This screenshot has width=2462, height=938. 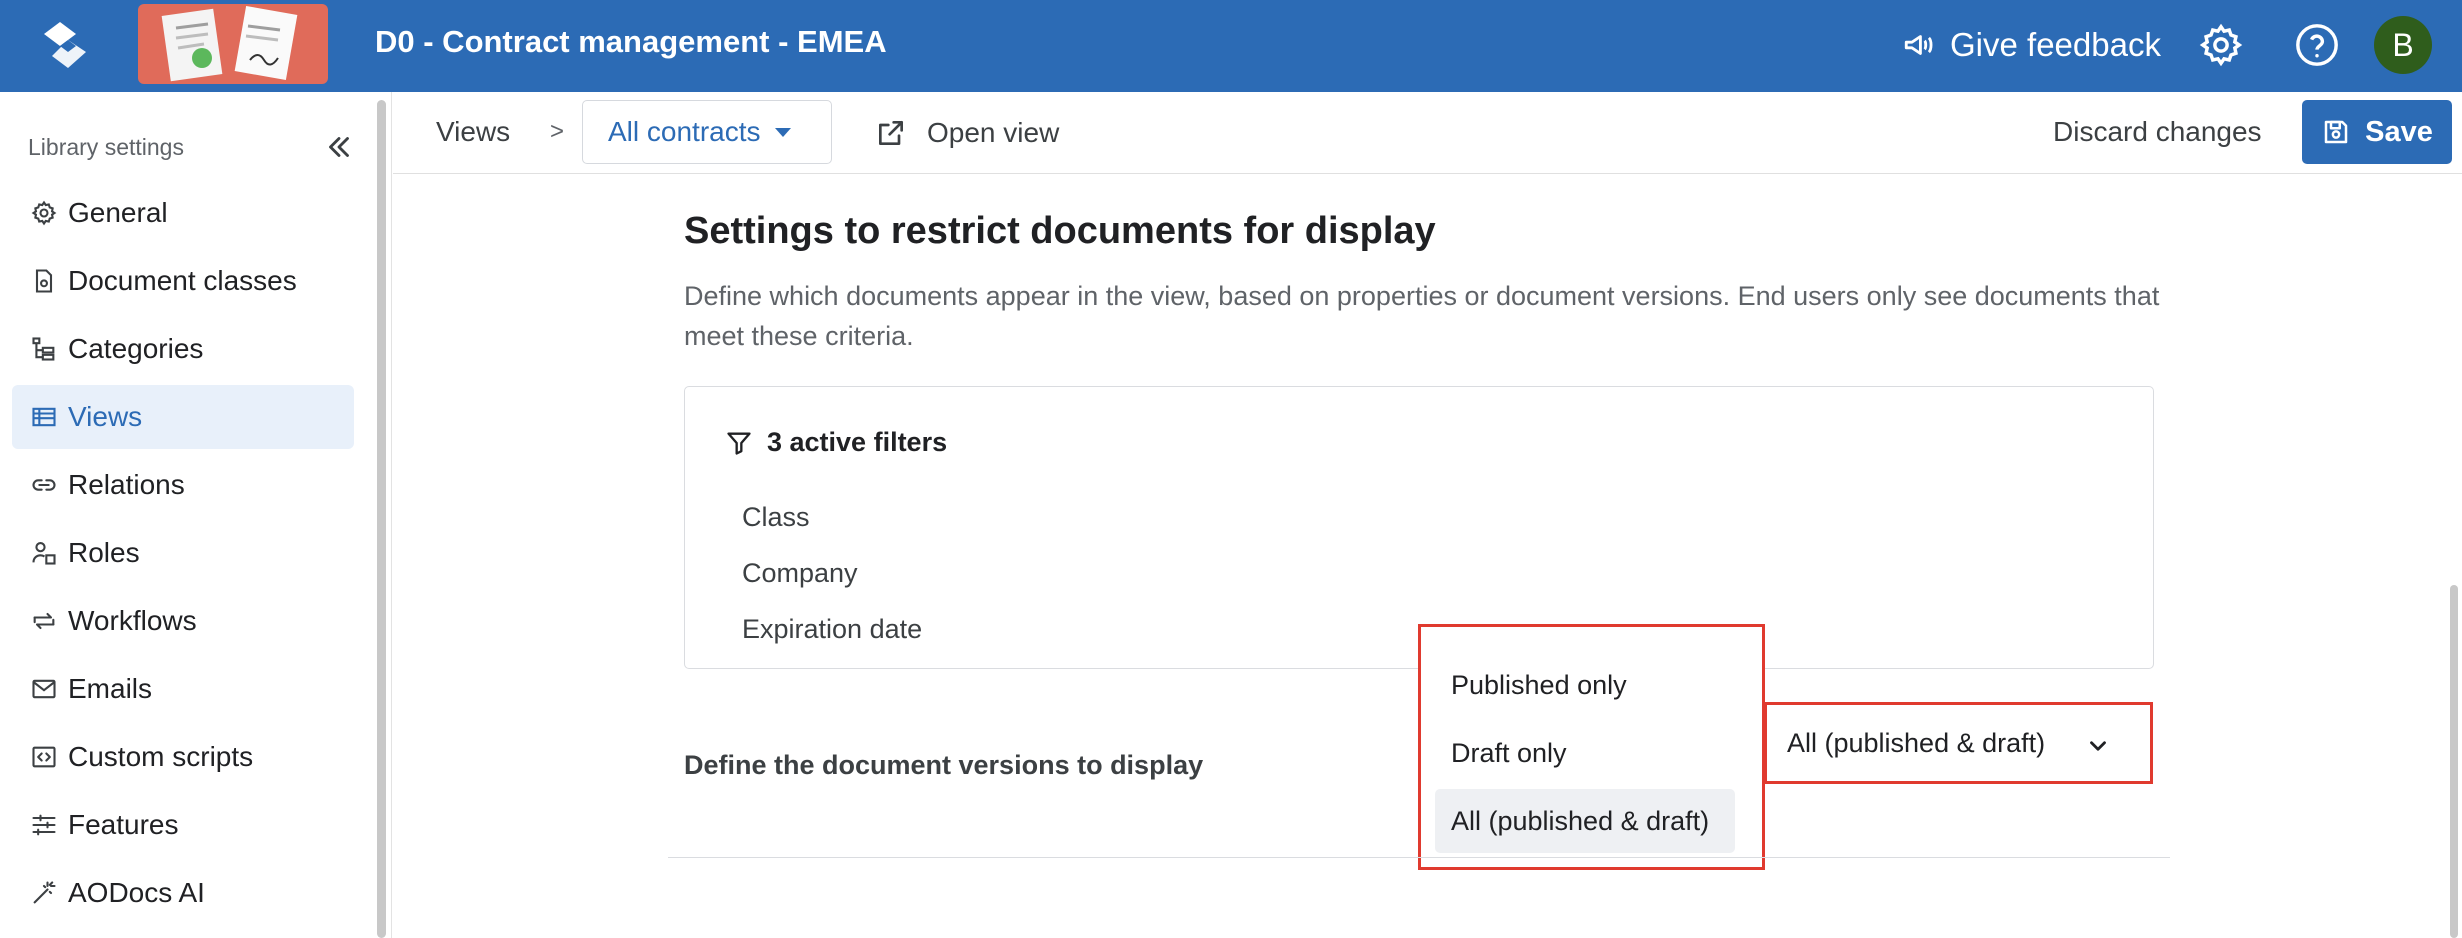 I want to click on view-selector-dropdown: All contracts, so click(x=707, y=132).